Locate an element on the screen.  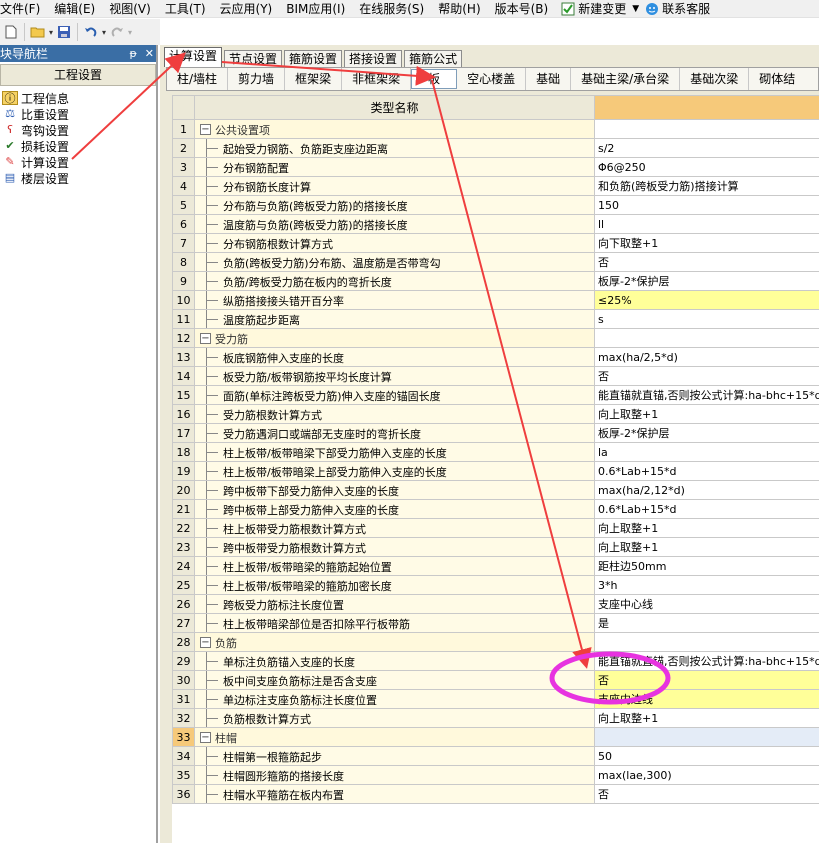
table-row: 3 分布钢筋配置 Φ6@250 is located at coordinates (495, 167).